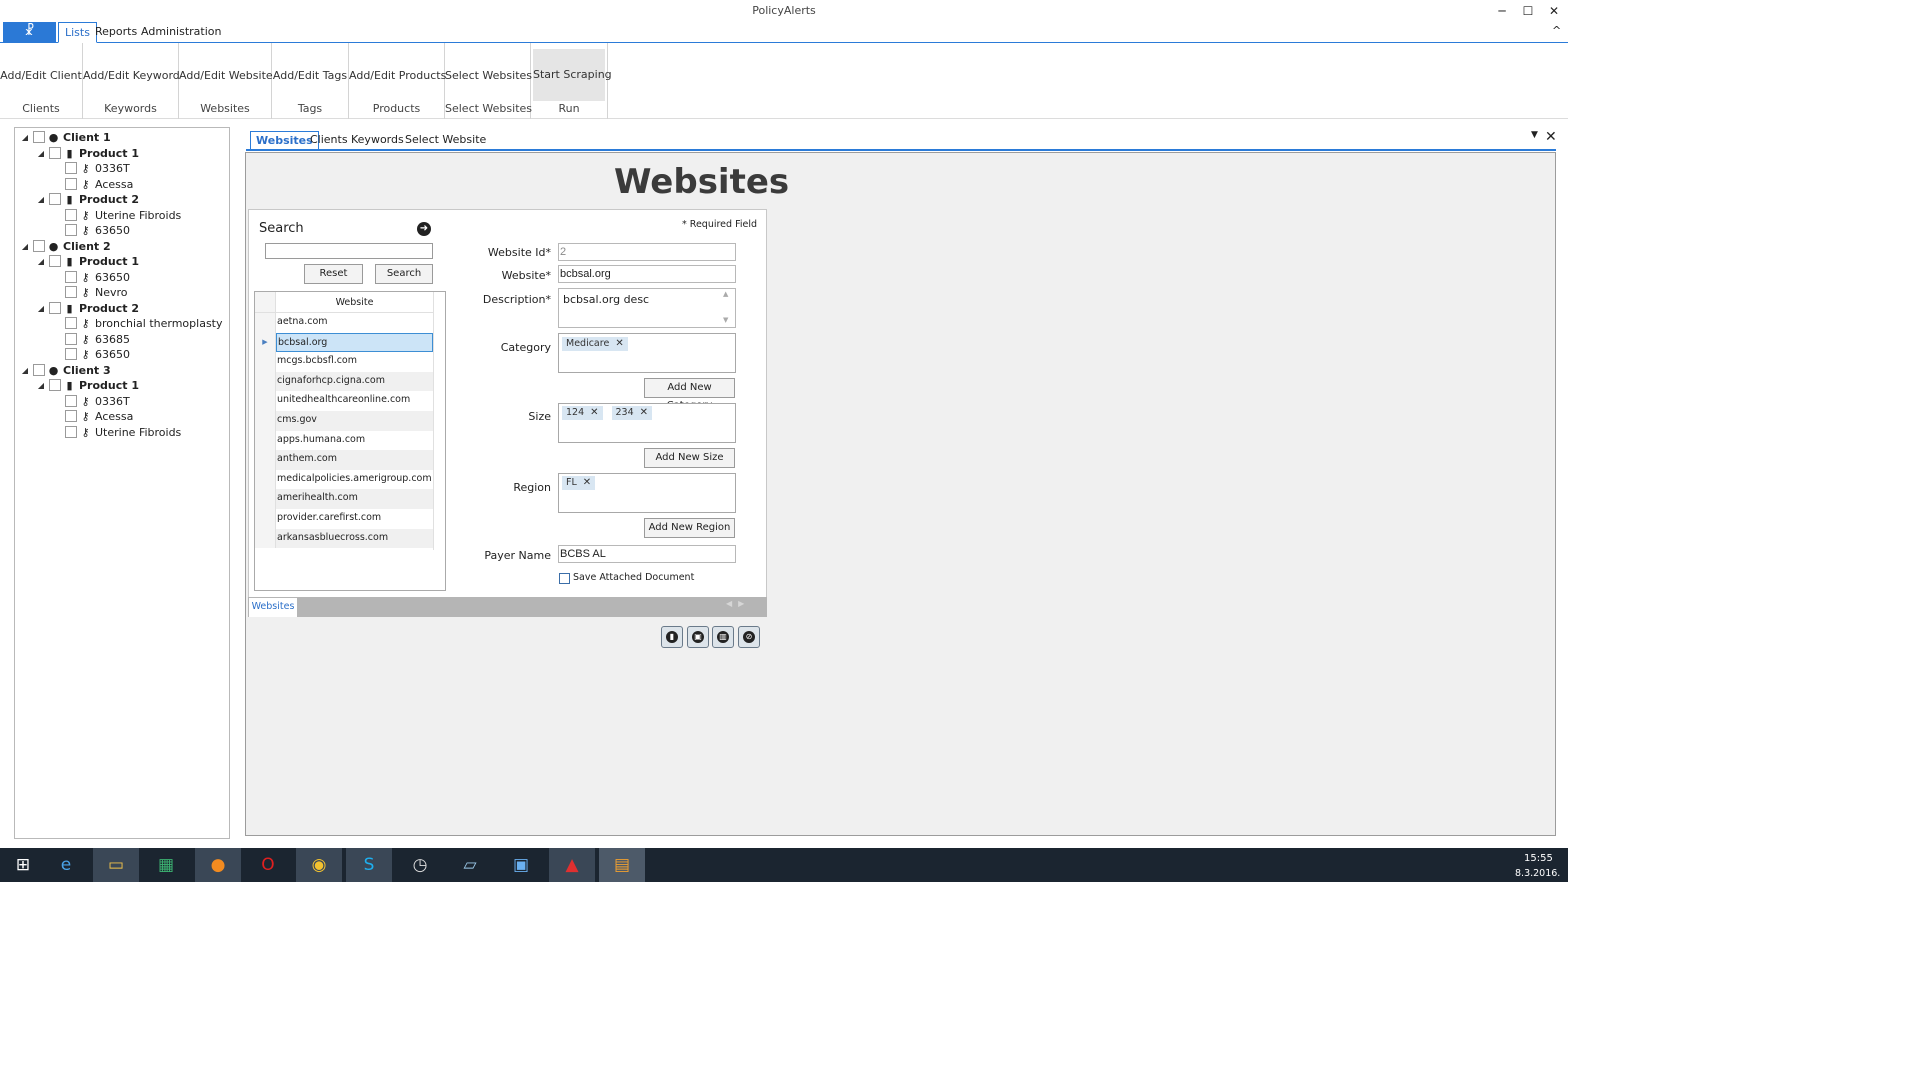 The width and height of the screenshot is (1920, 1080). I want to click on cancel-button: ⊘, so click(749, 637).